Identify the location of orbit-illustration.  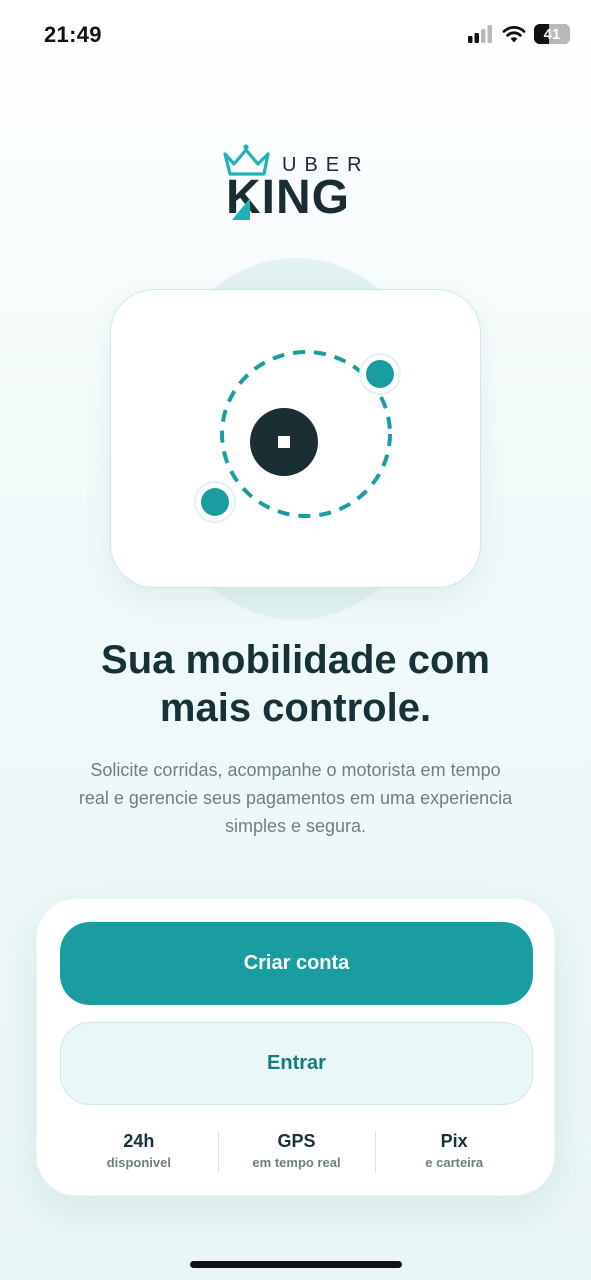
(297, 436).